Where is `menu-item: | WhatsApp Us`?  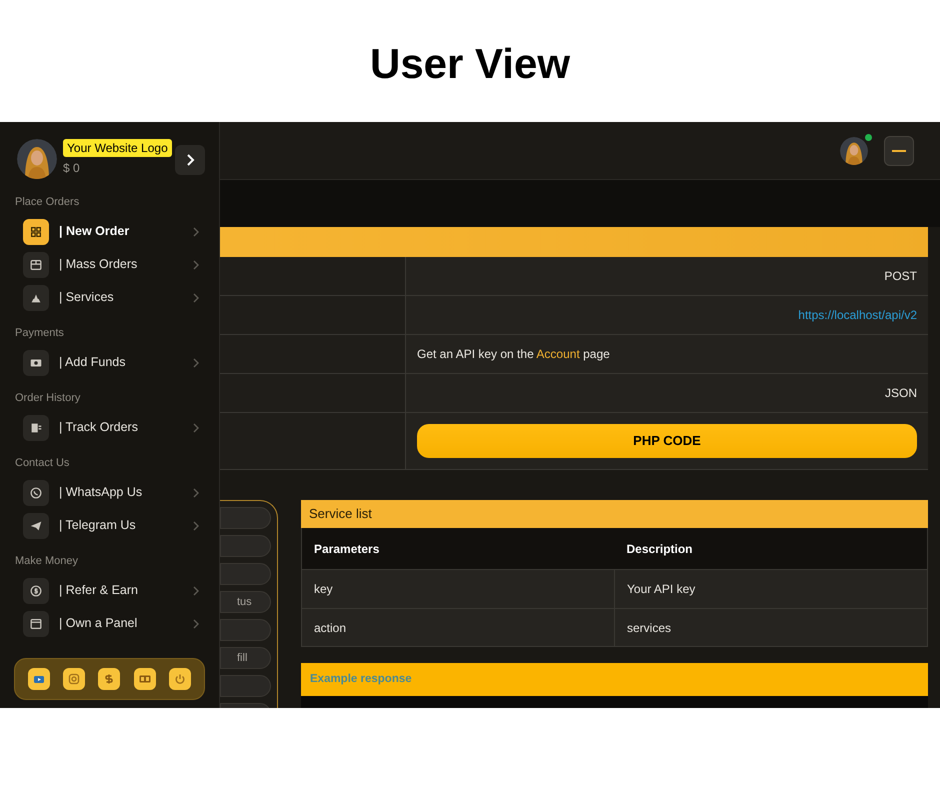 menu-item: | WhatsApp Us is located at coordinates (109, 492).